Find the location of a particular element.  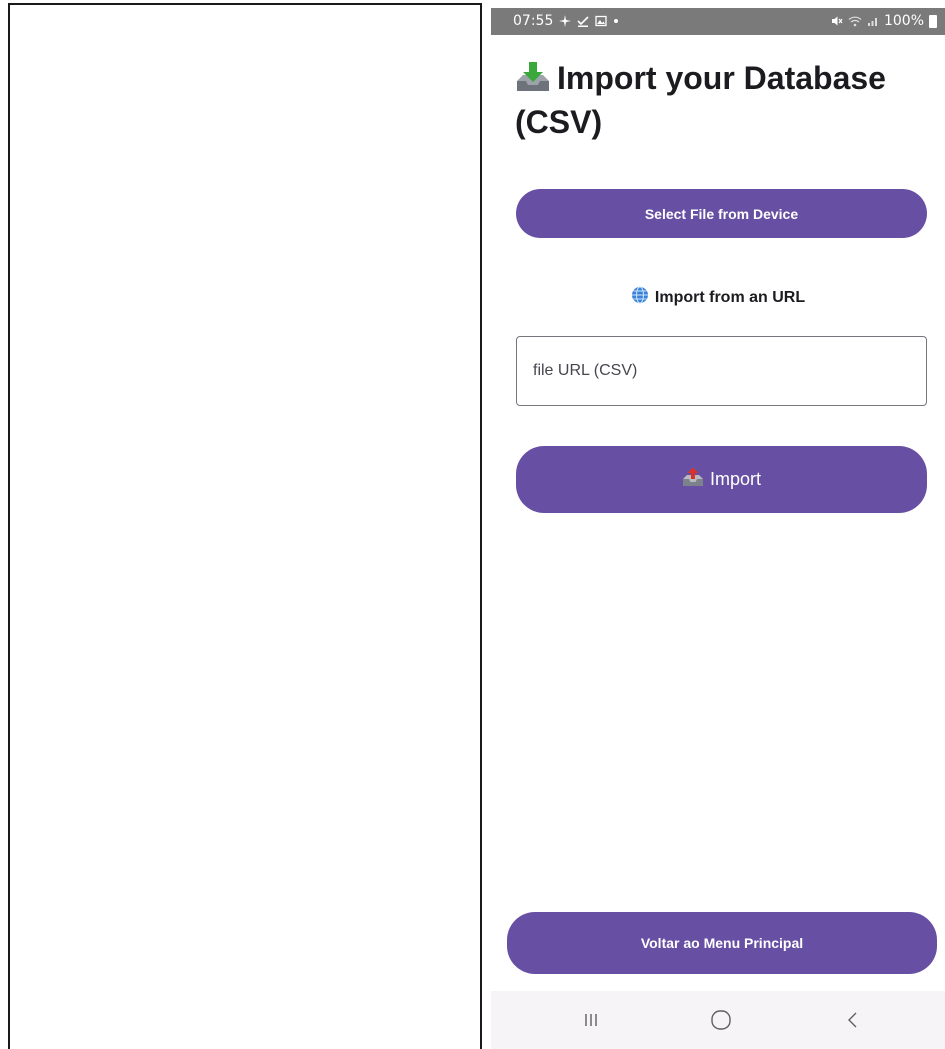

back-to-menu-label: Voltar ao Menu Principal is located at coordinates (722, 943).